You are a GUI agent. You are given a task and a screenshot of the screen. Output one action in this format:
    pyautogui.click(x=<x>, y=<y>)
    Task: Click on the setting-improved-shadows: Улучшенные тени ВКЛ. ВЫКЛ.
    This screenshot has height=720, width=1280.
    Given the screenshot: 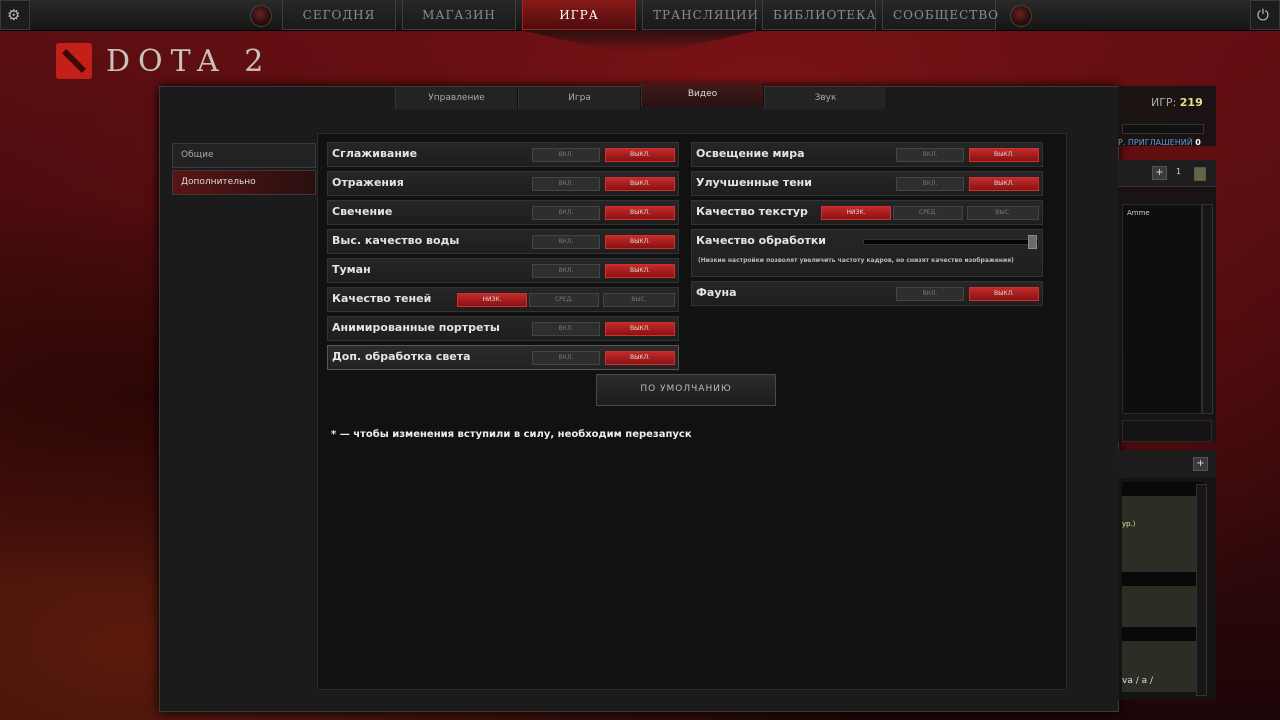 What is the action you would take?
    pyautogui.click(x=867, y=183)
    